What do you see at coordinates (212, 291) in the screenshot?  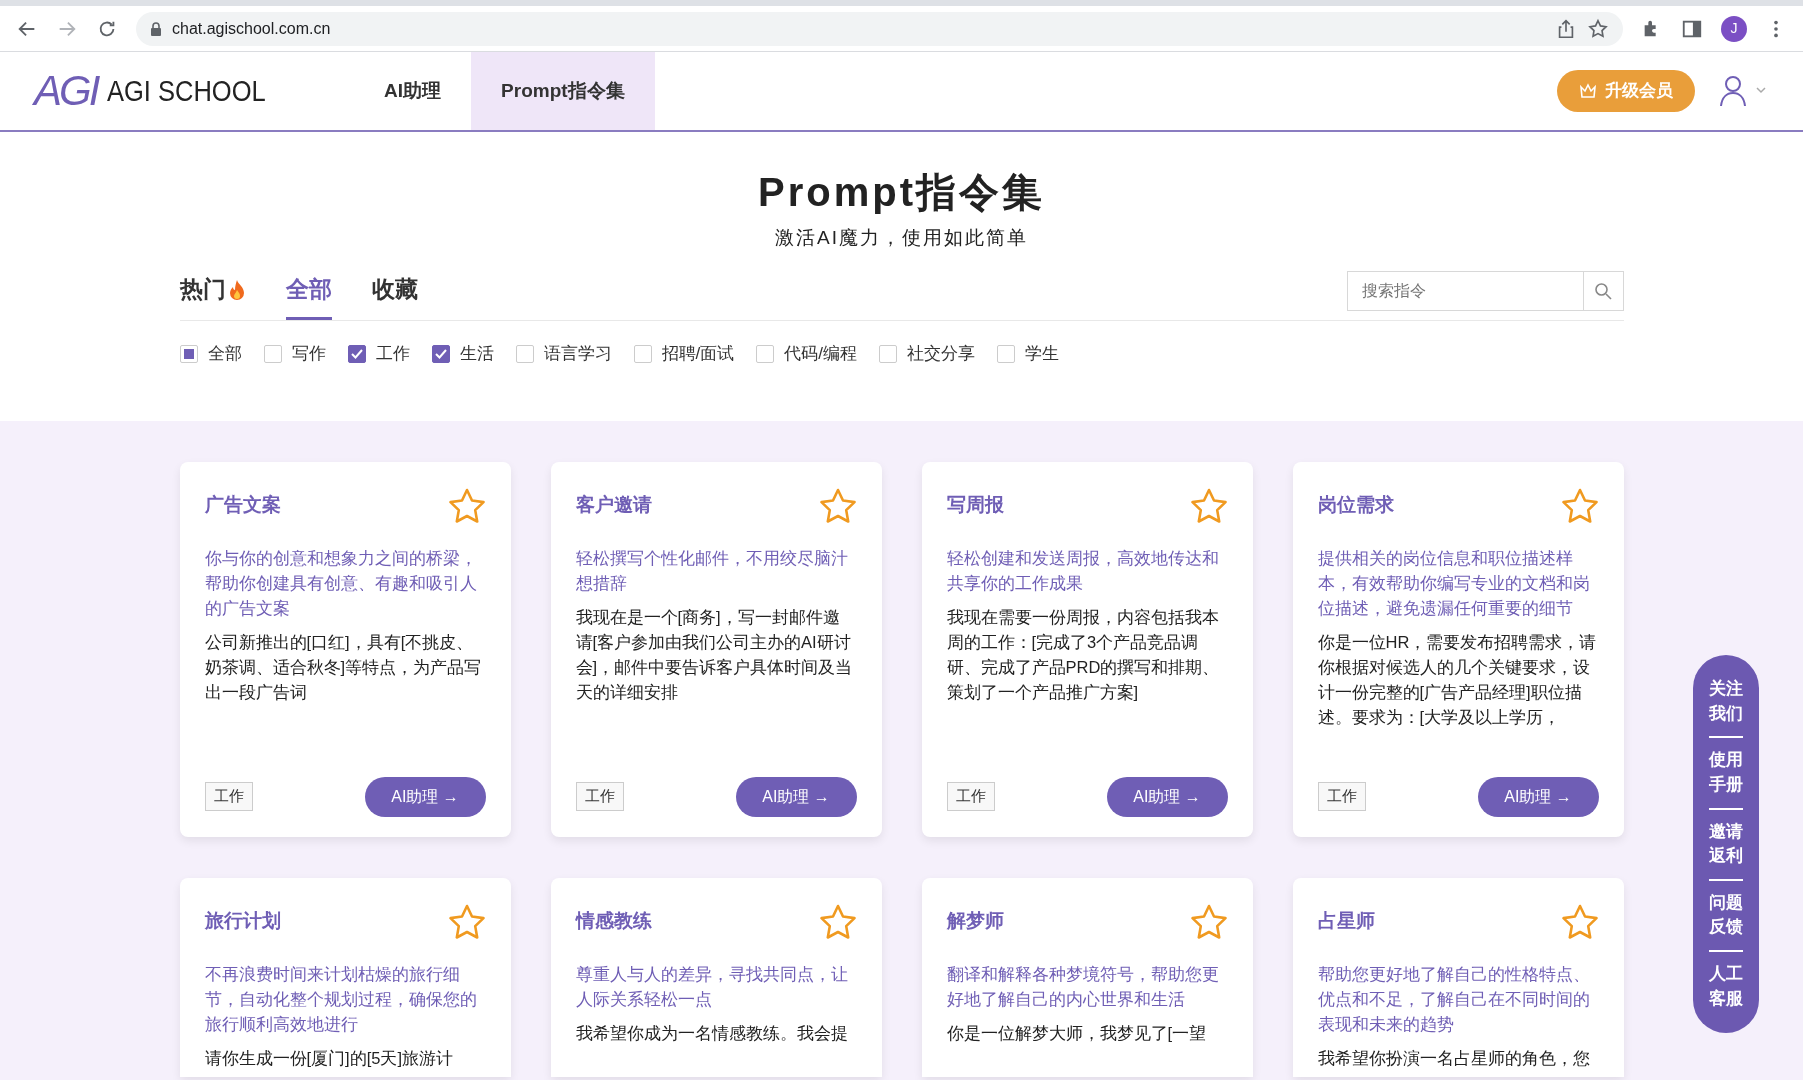 I see `tab: 热门` at bounding box center [212, 291].